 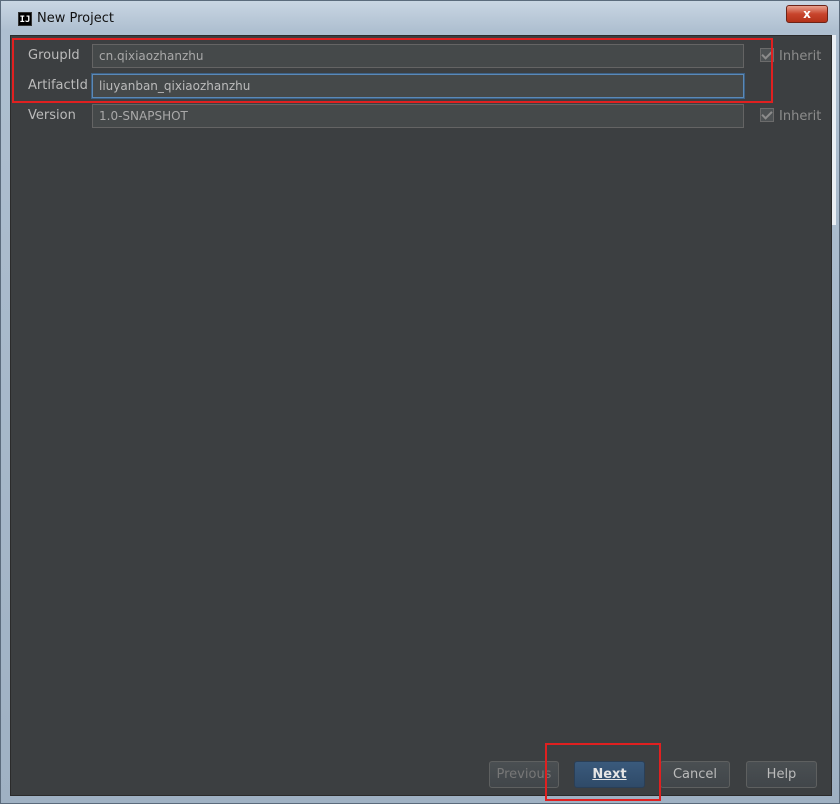 I want to click on groupid-inherit-label: Inherit, so click(x=800, y=56).